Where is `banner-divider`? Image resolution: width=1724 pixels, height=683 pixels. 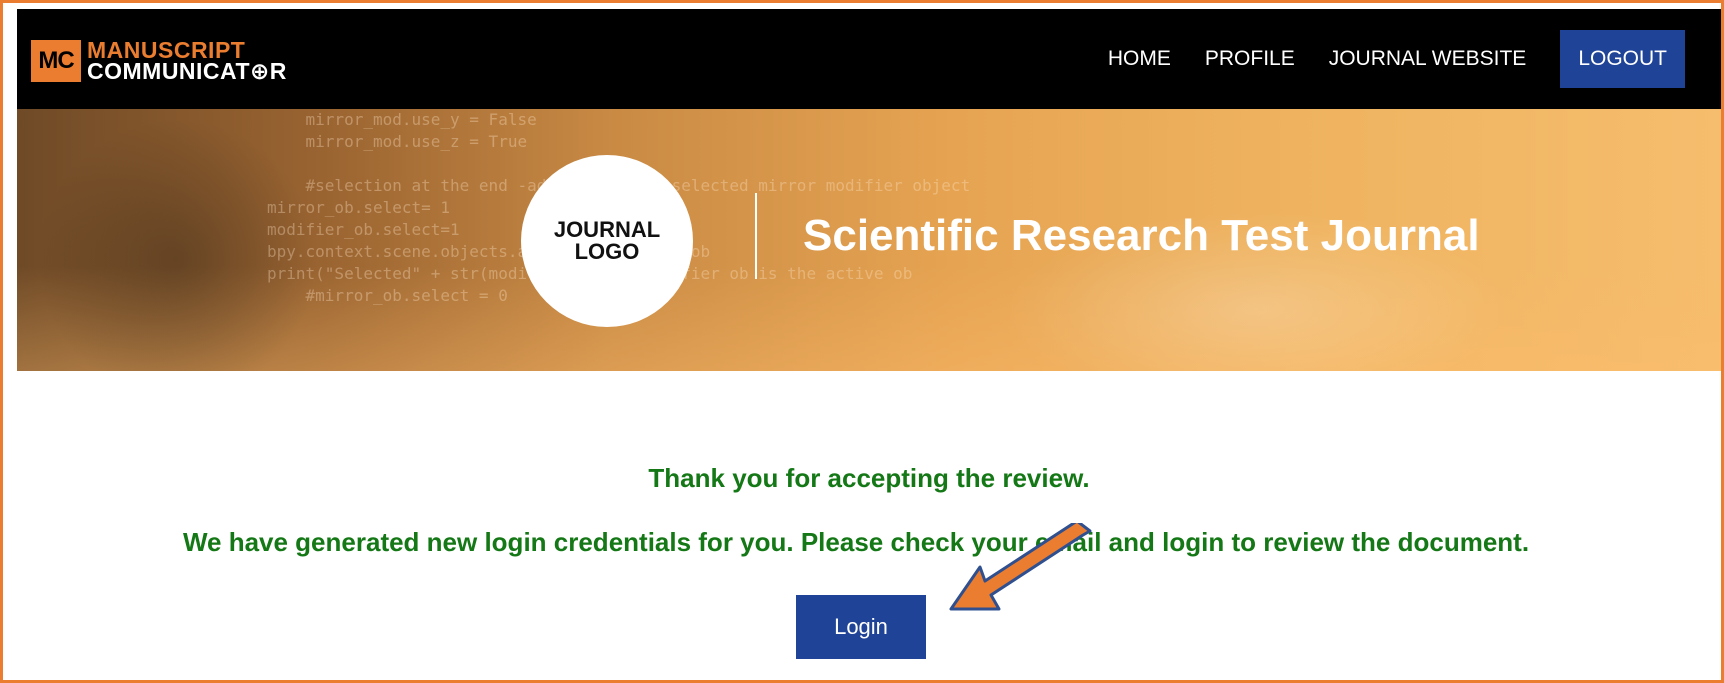 banner-divider is located at coordinates (756, 236).